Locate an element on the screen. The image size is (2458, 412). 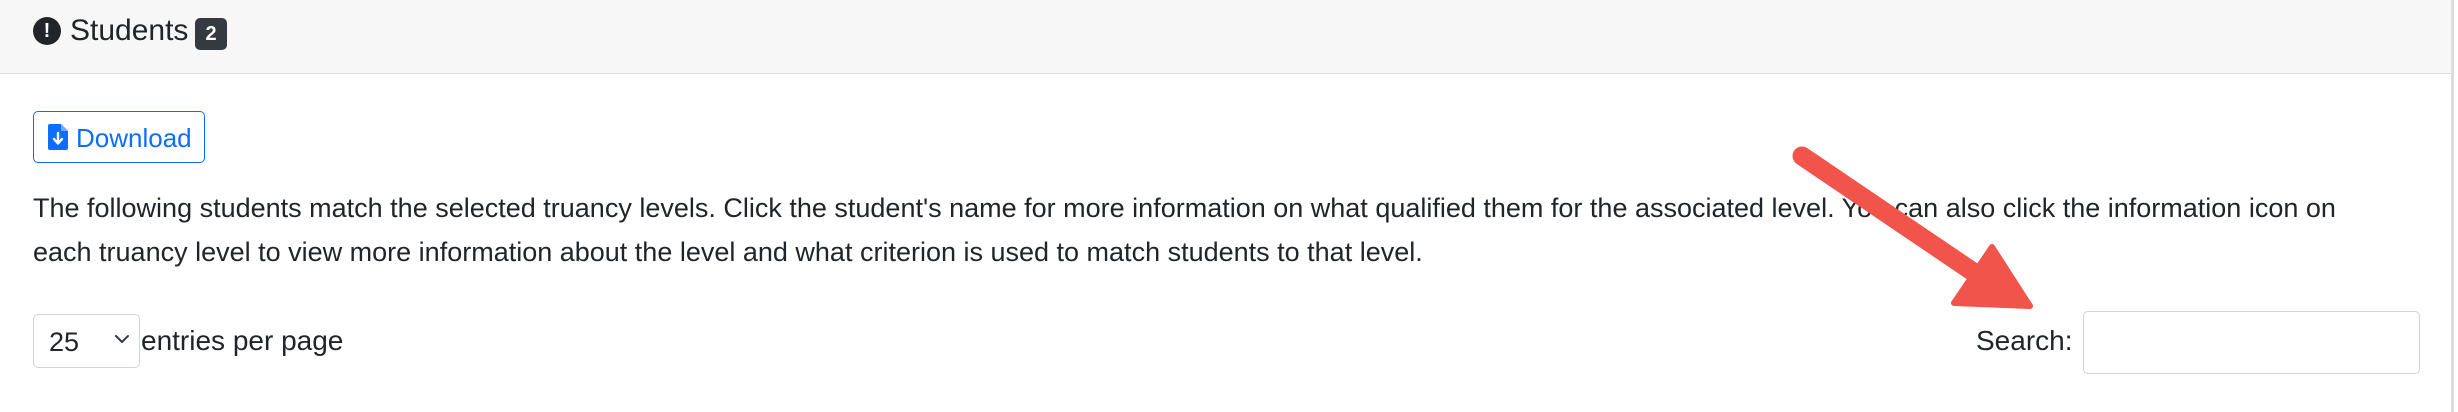
file-download-icon is located at coordinates (58, 137).